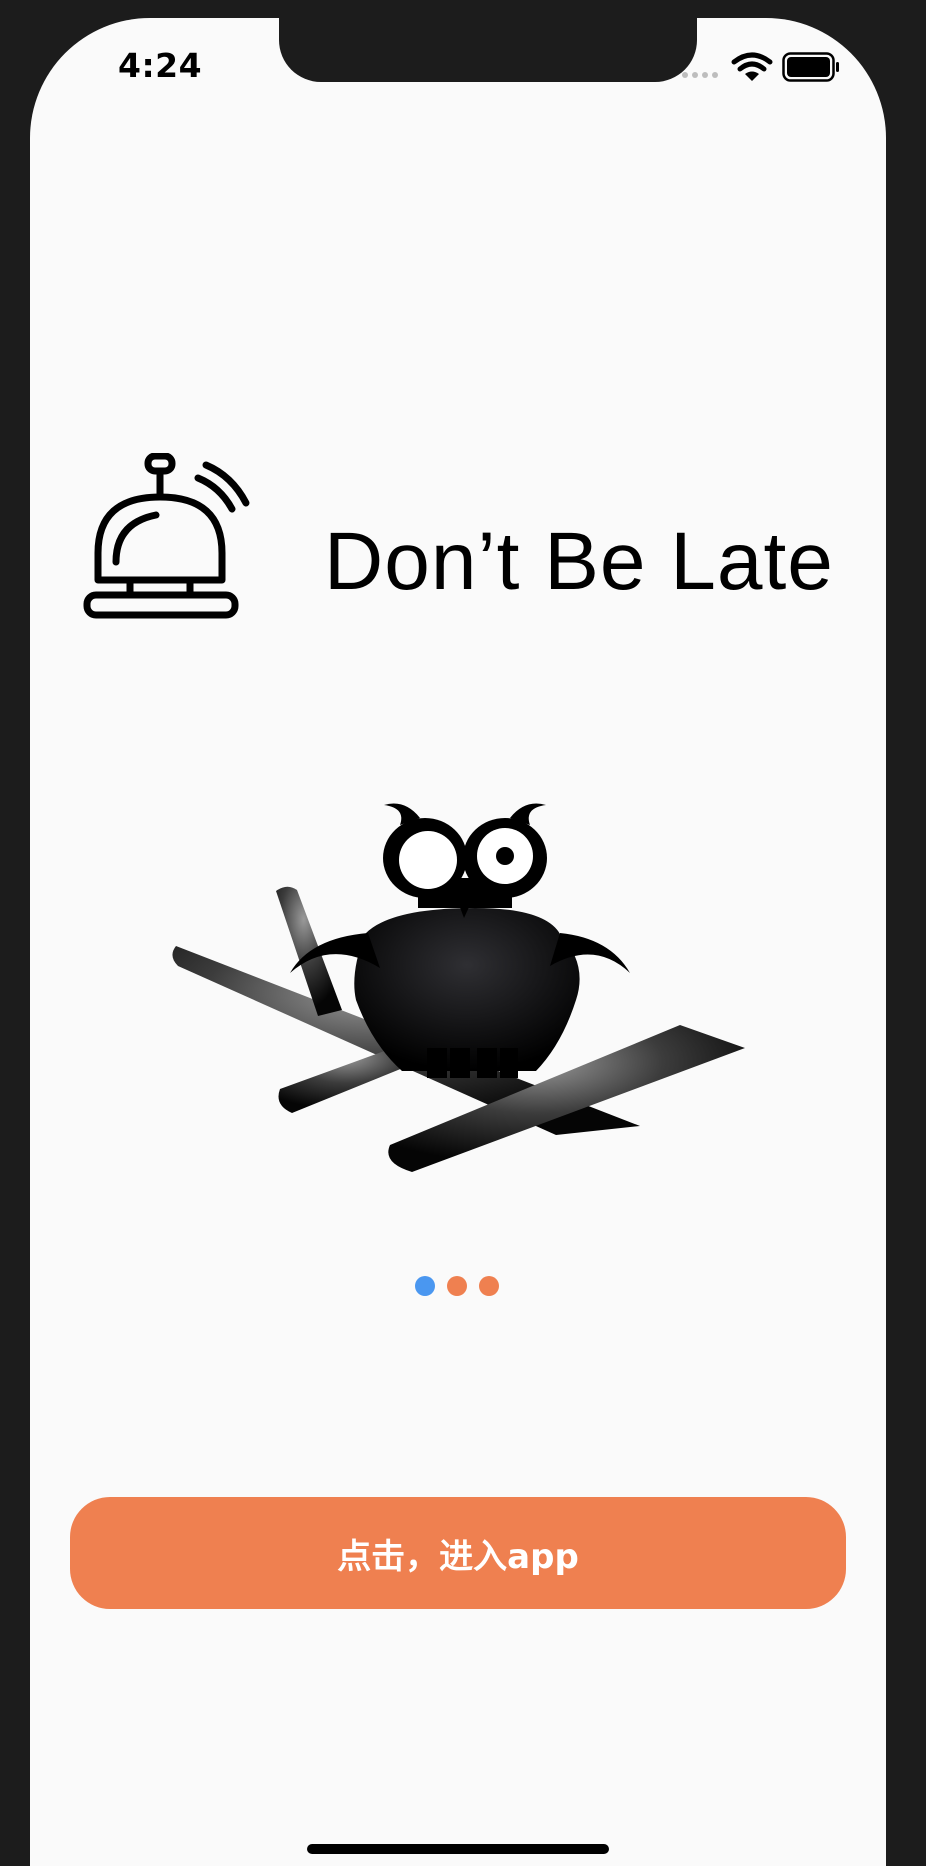  I want to click on battery-icon, so click(810, 67).